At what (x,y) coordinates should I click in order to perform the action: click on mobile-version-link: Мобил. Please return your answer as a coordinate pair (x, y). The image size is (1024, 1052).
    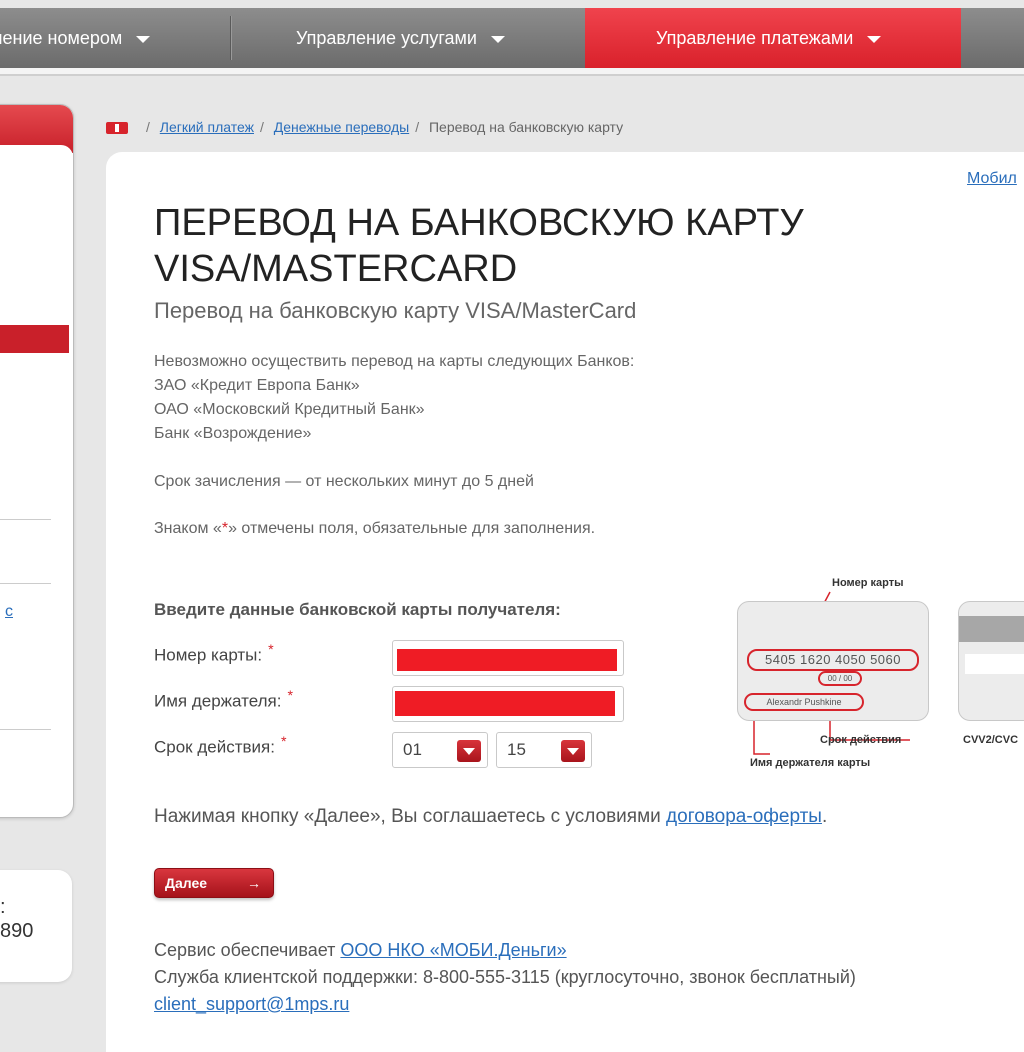
    Looking at the image, I should click on (992, 179).